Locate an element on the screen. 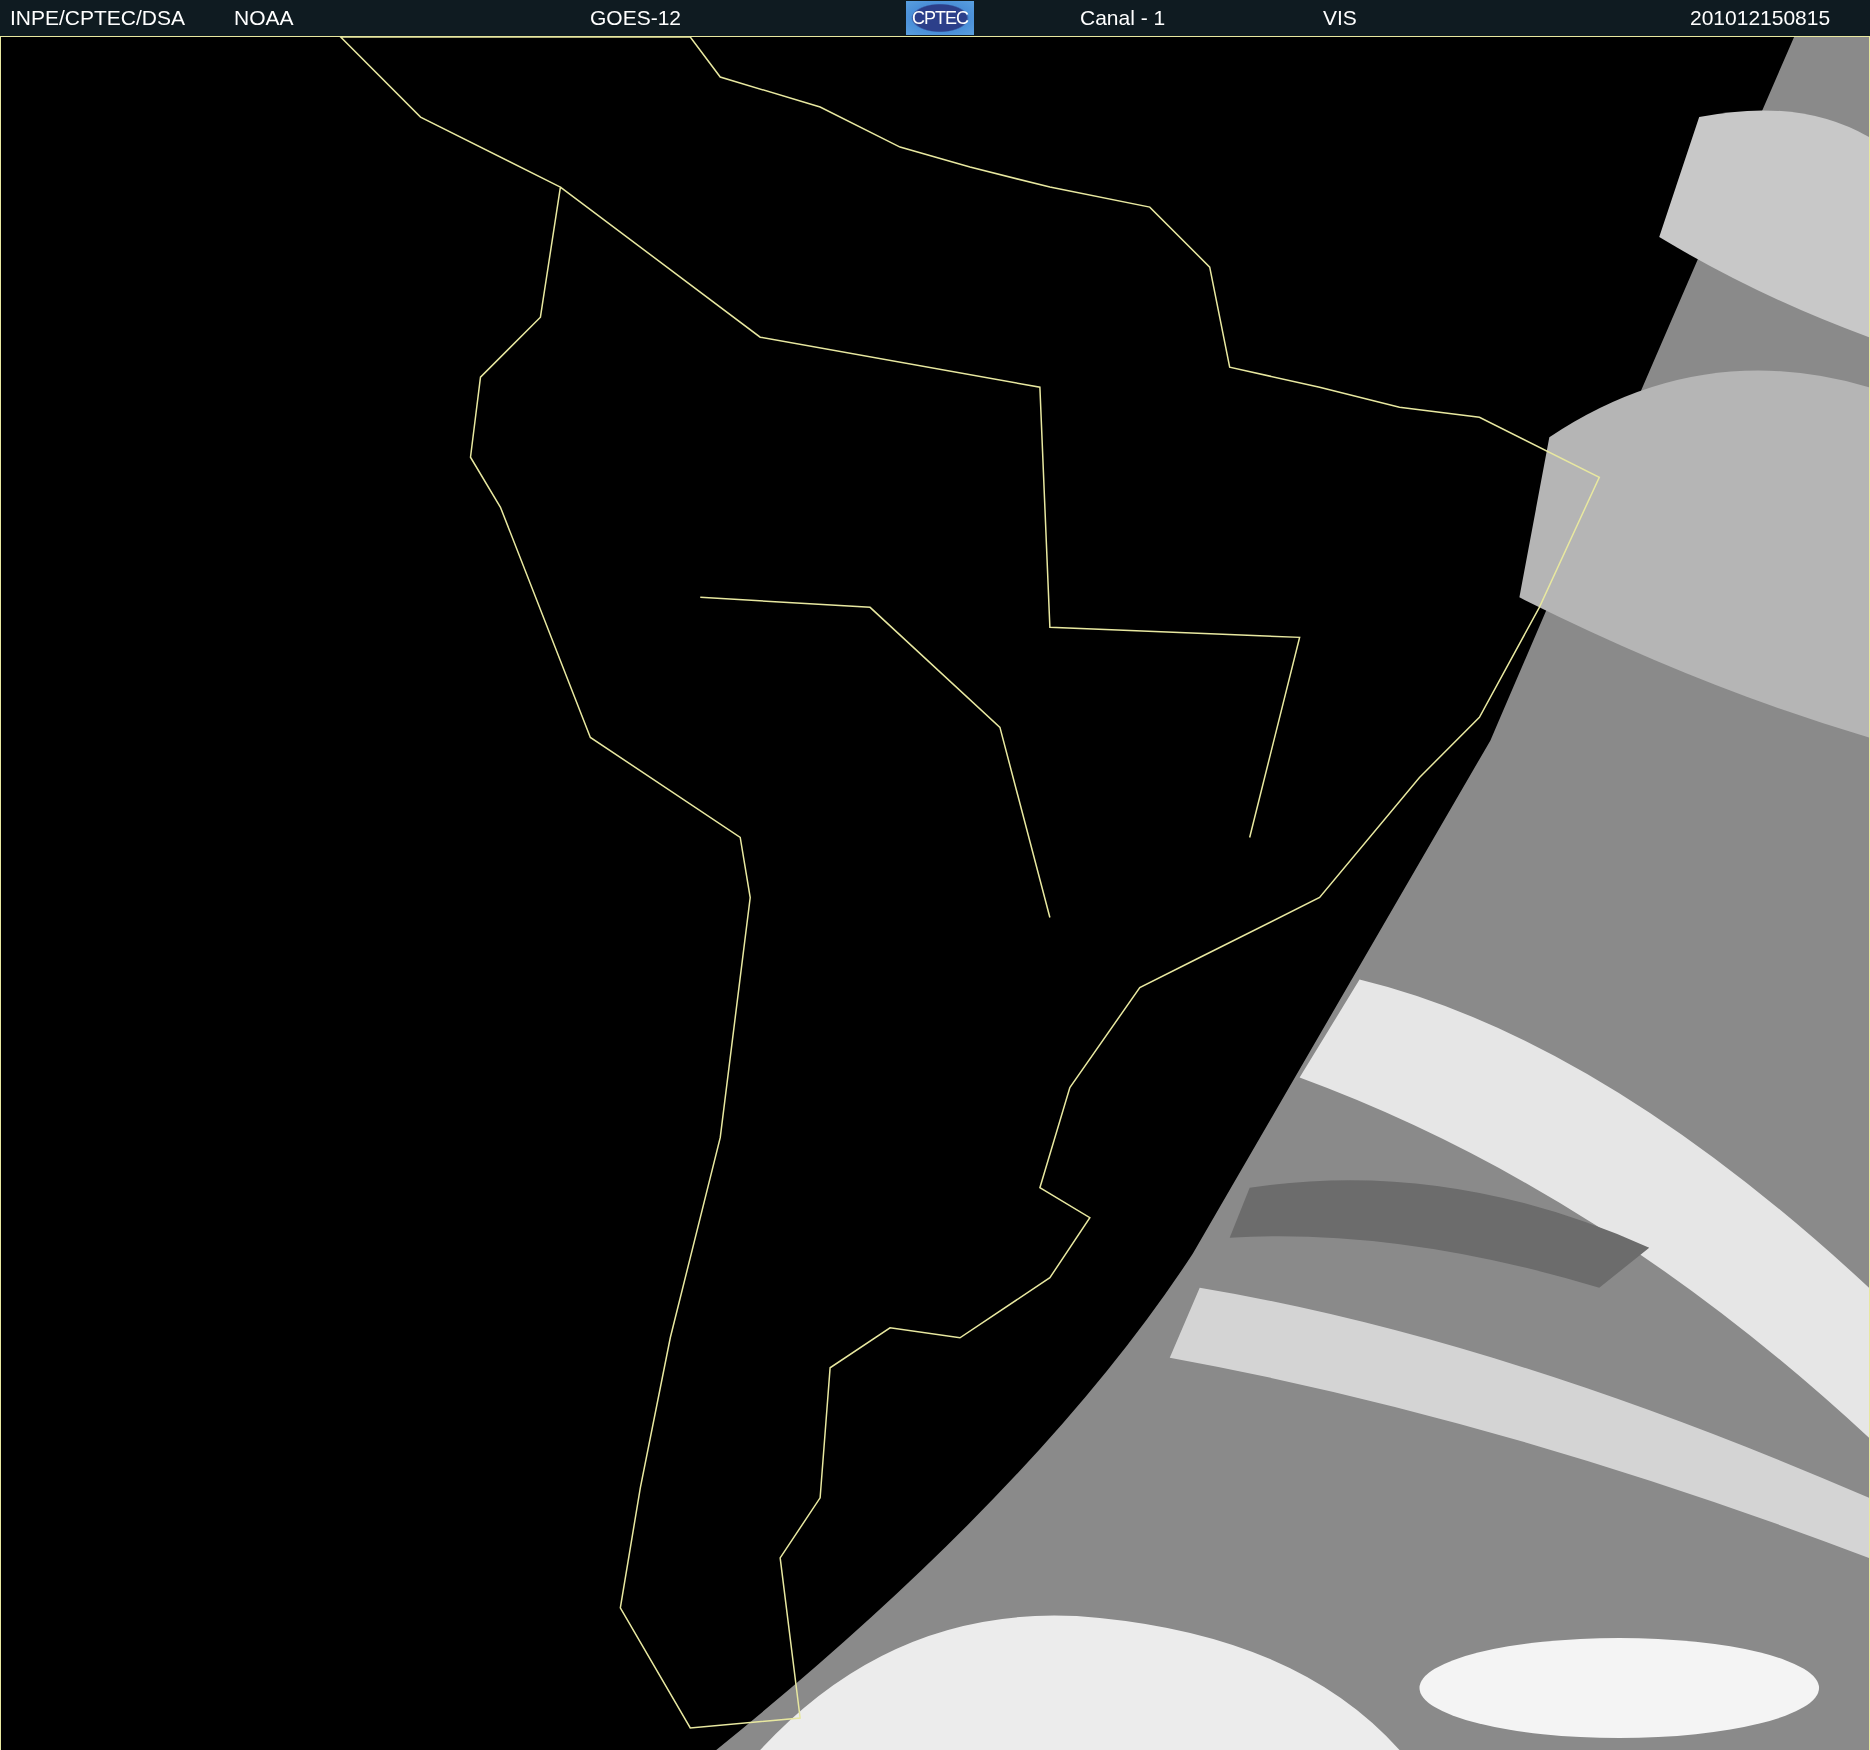 The height and width of the screenshot is (1750, 1870). logo-badge: CPTEC is located at coordinates (940, 18).